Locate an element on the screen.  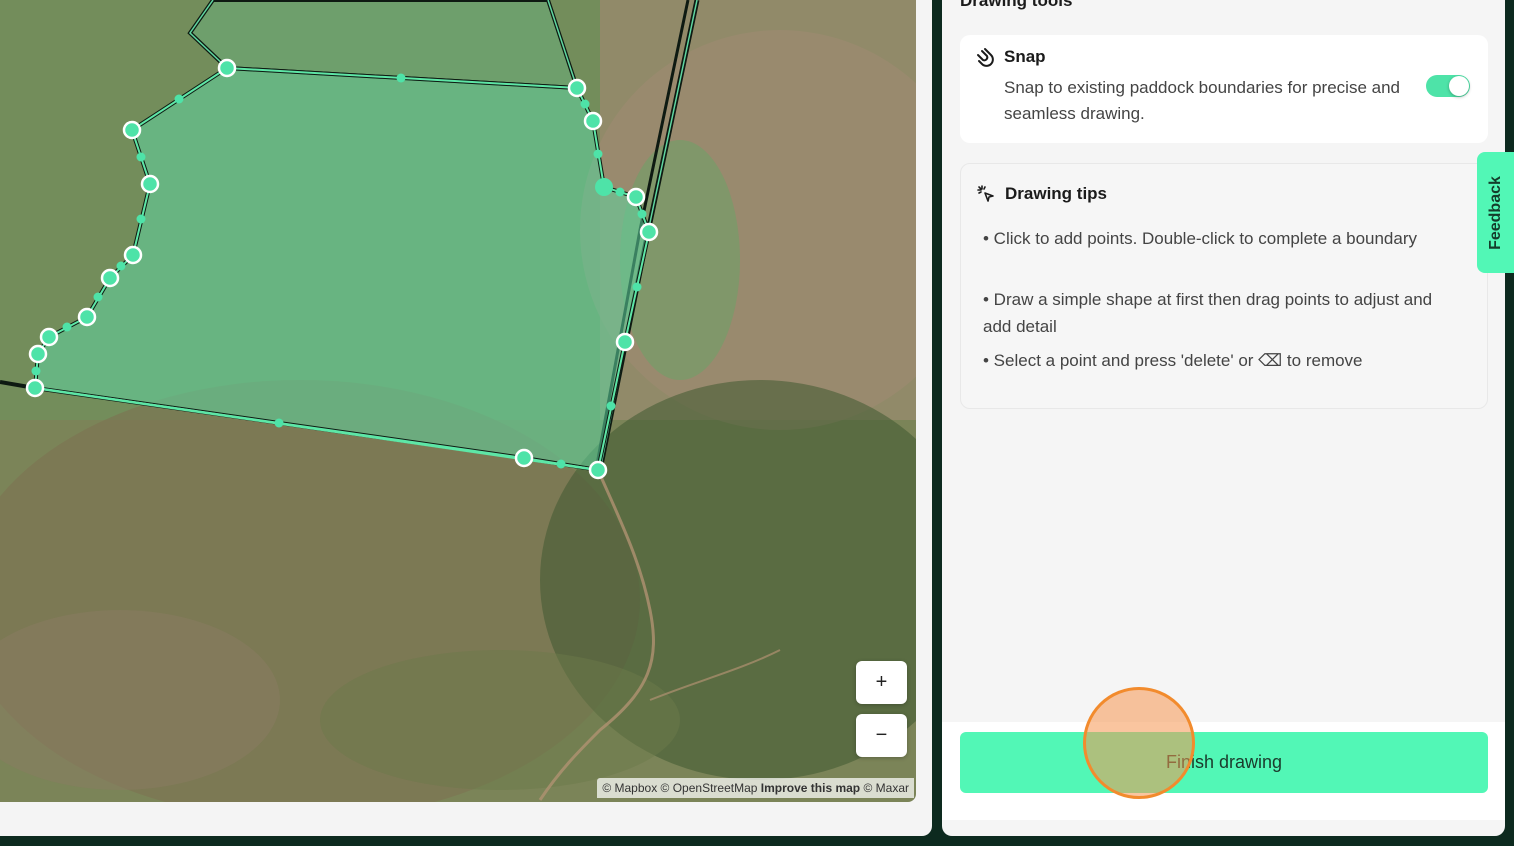
attribution-improve: Improve this map is located at coordinates (810, 788).